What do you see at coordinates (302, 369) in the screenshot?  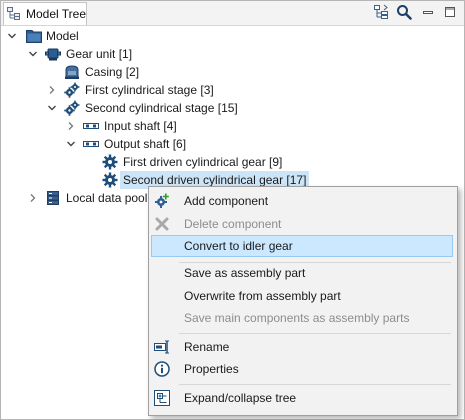 I see `menu-item-properties: Properties` at bounding box center [302, 369].